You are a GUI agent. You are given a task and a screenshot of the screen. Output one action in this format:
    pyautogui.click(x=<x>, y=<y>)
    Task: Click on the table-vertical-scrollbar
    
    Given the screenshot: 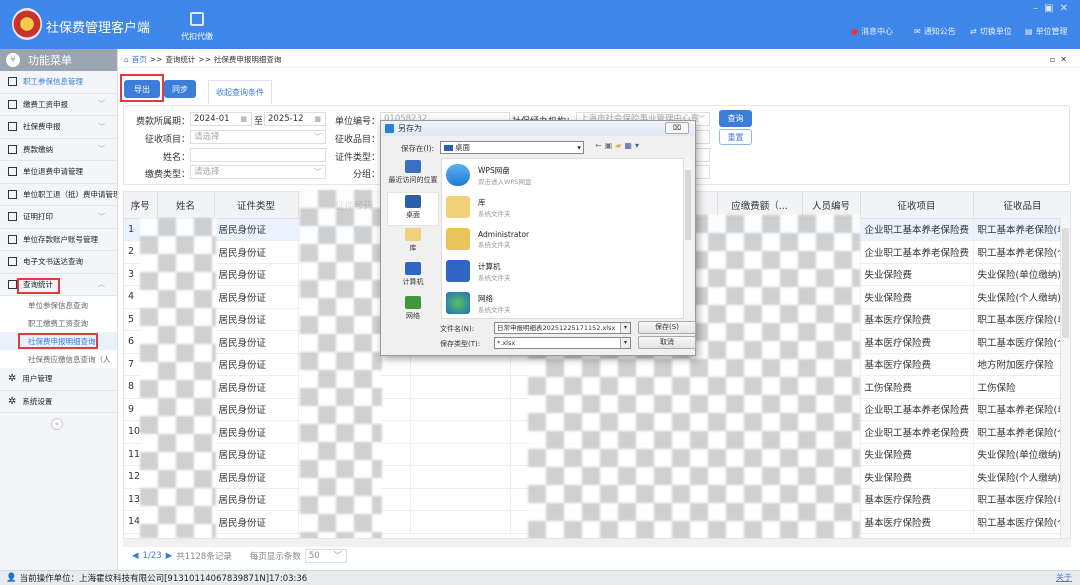 What is the action you would take?
    pyautogui.click(x=1065, y=379)
    